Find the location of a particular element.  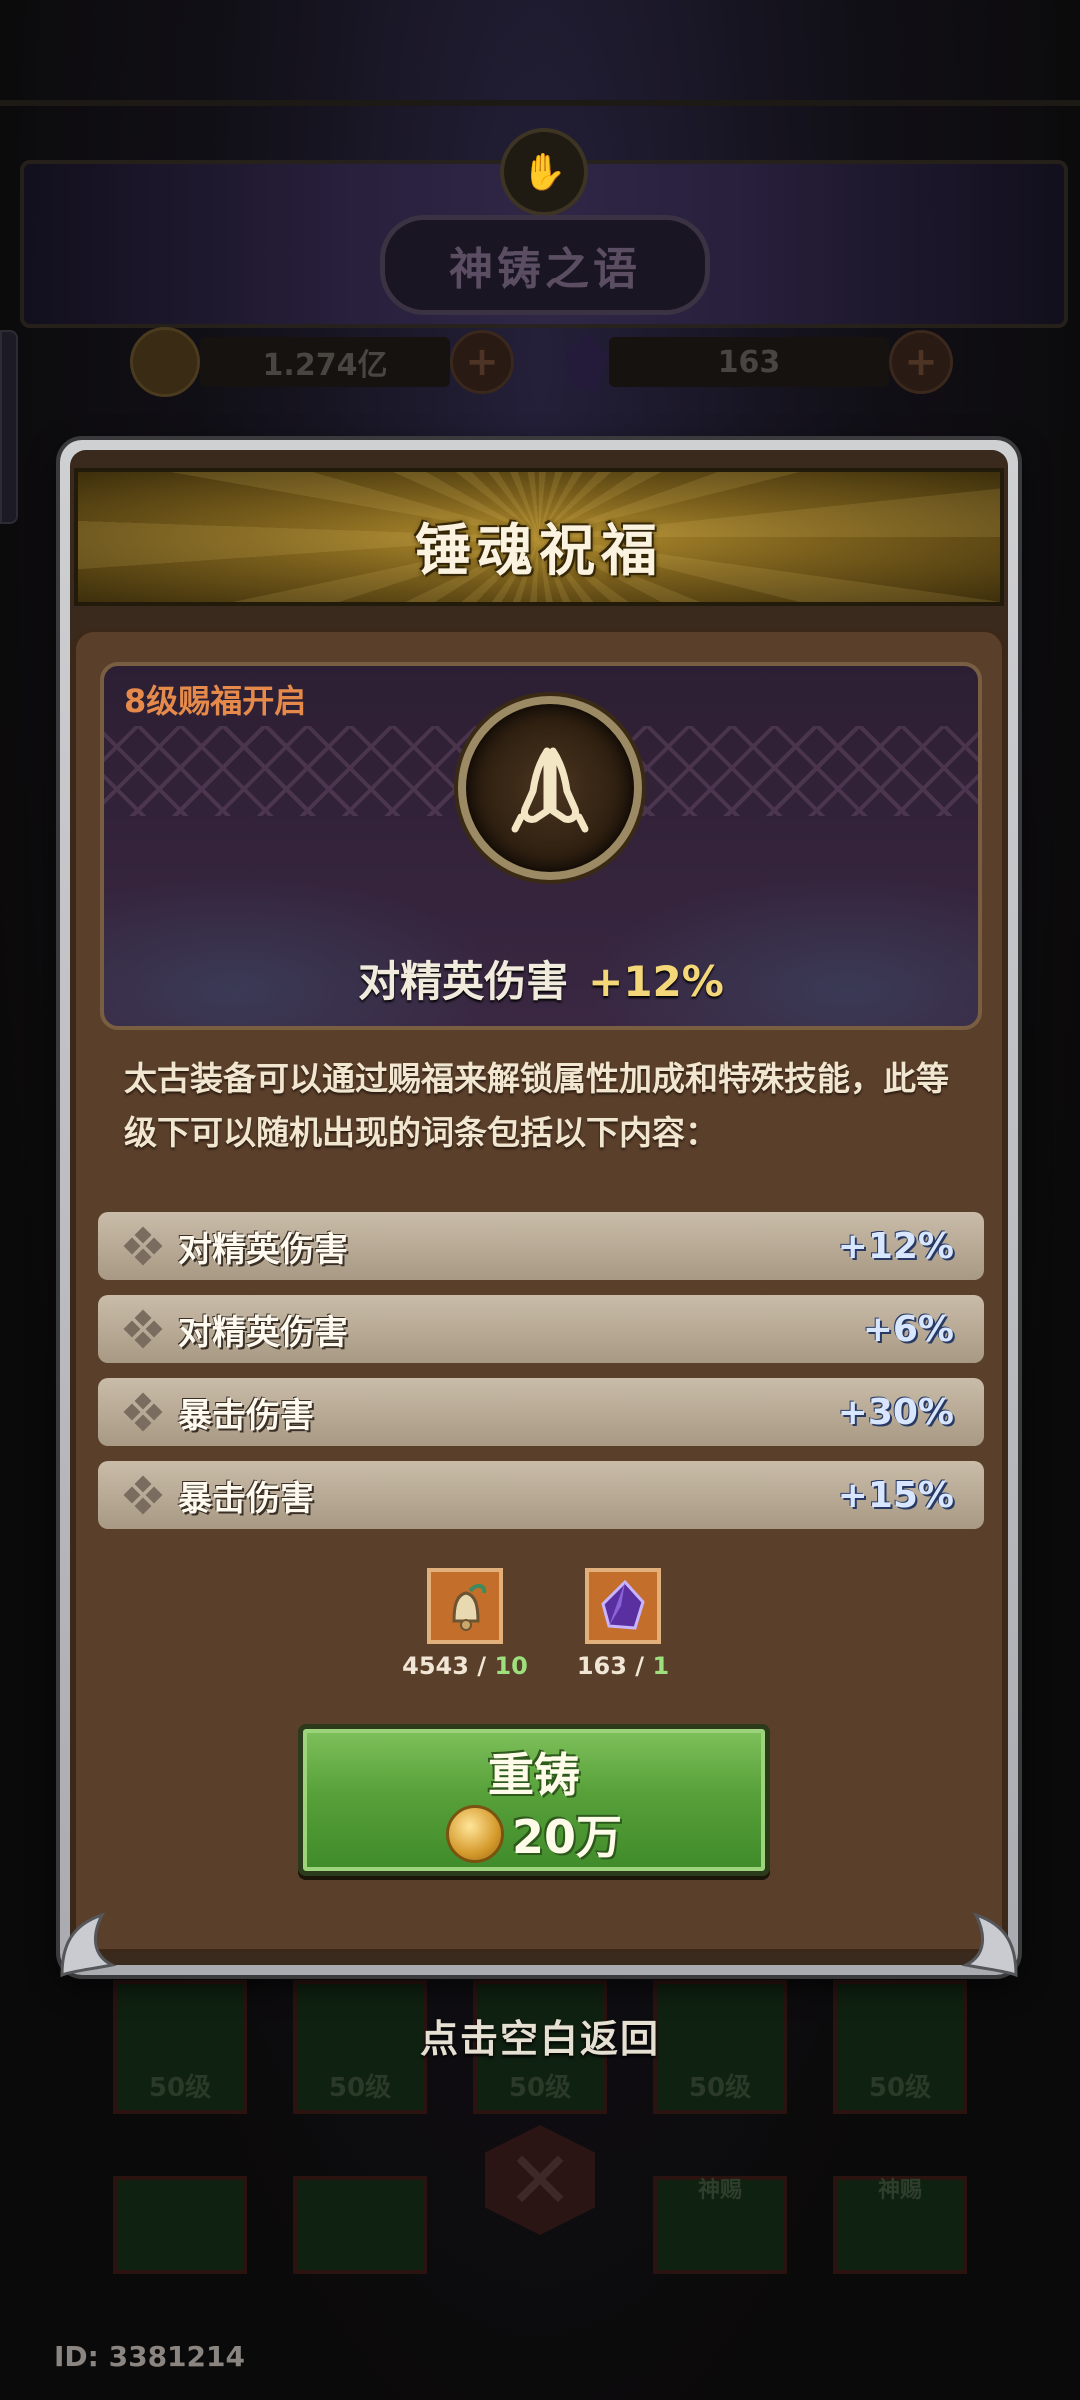

feature-stat-value: +12% is located at coordinates (656, 981).